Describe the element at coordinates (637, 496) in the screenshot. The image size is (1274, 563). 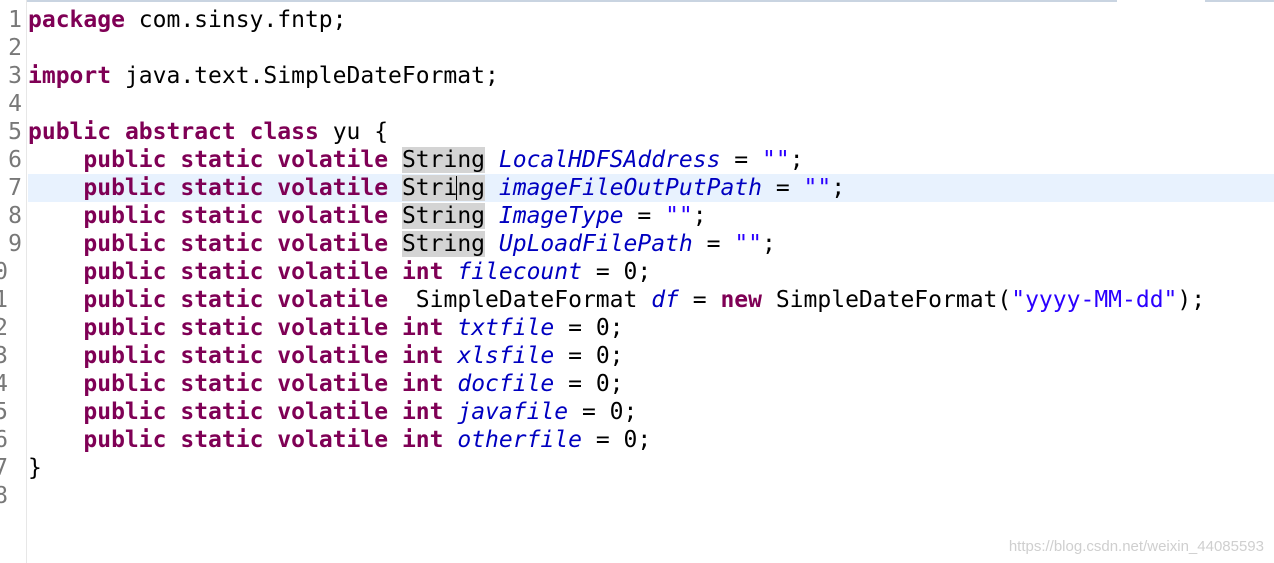
I see `code-line: 8` at that location.